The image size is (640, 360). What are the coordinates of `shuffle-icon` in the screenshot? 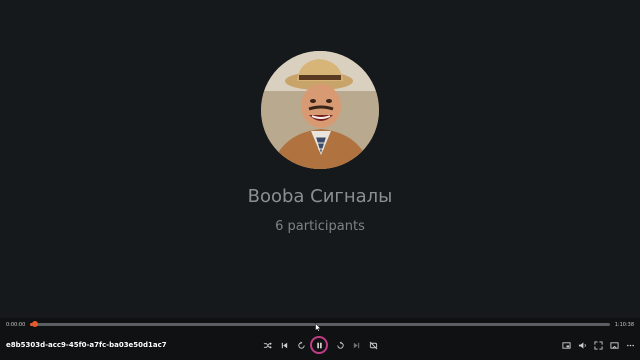 It's located at (267, 345).